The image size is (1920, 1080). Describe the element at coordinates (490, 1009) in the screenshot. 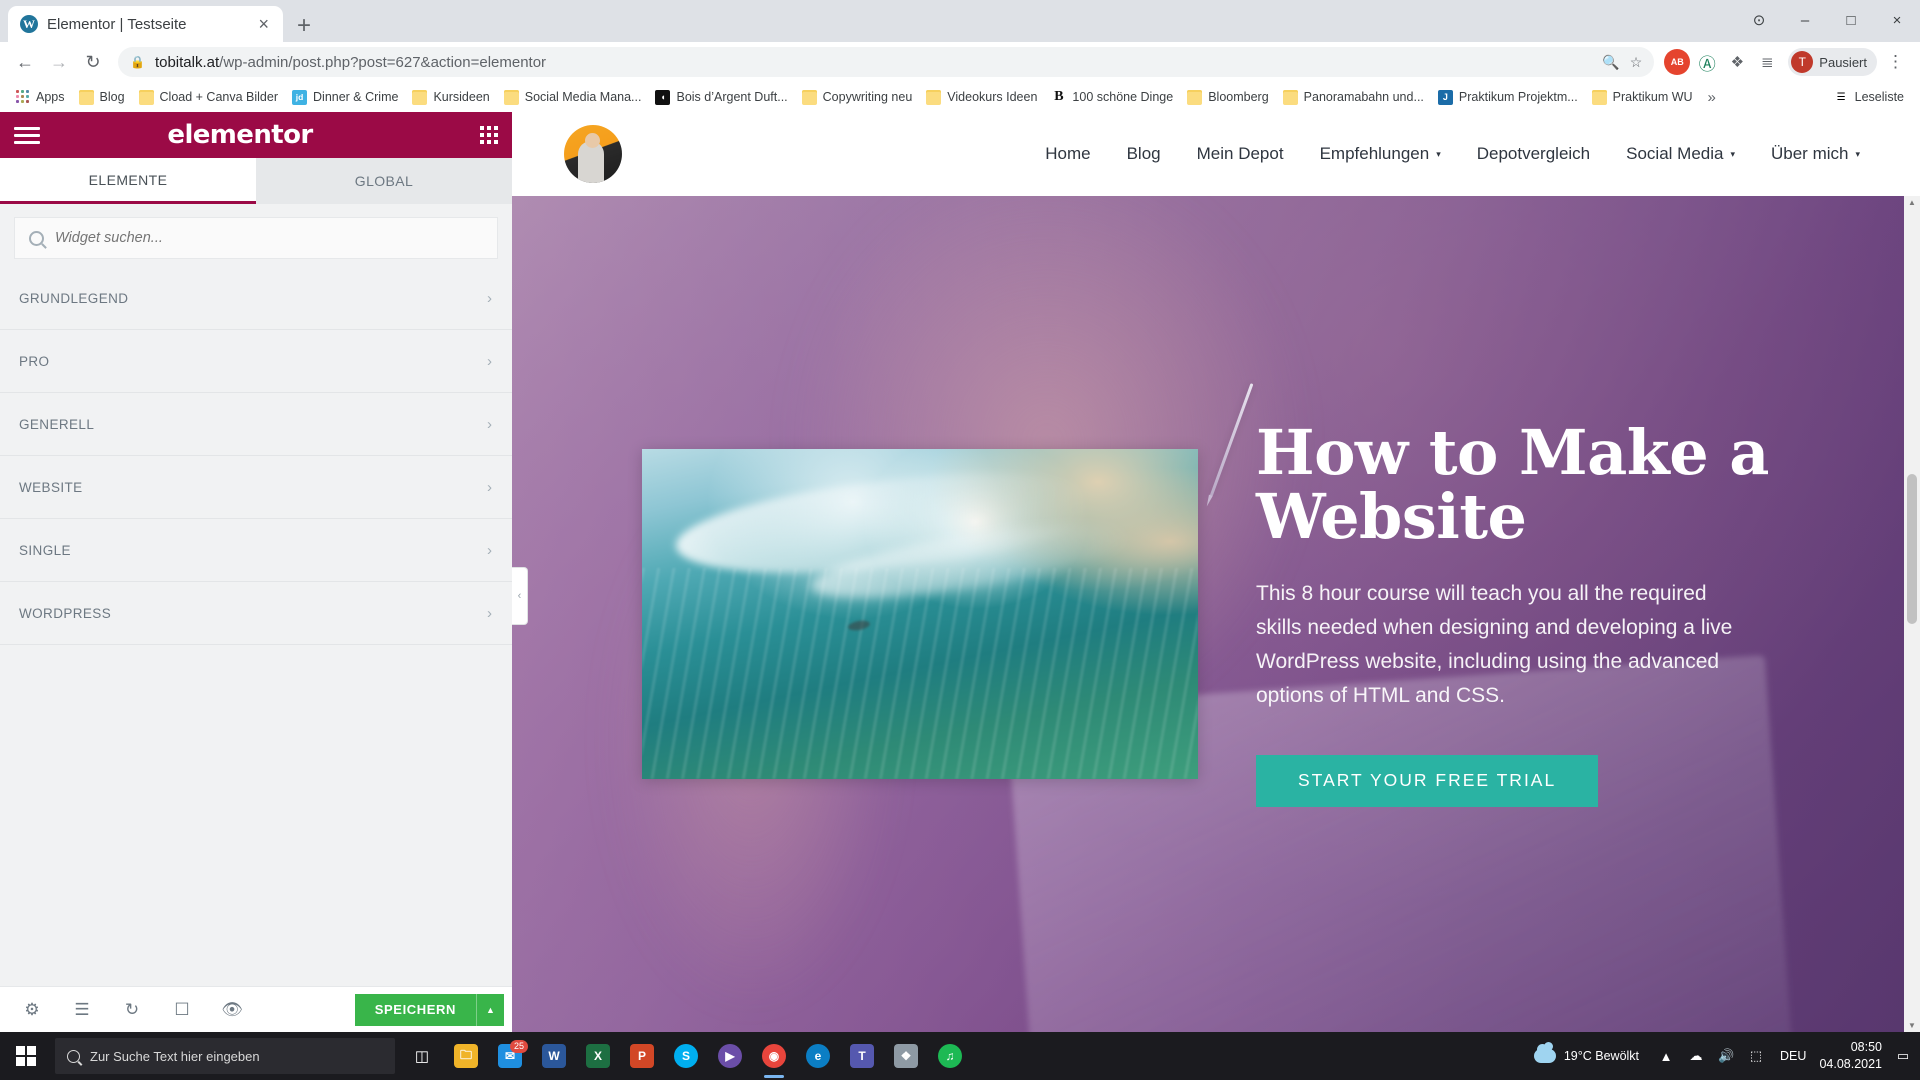

I see `save-options-arrow-icon: ▲` at that location.